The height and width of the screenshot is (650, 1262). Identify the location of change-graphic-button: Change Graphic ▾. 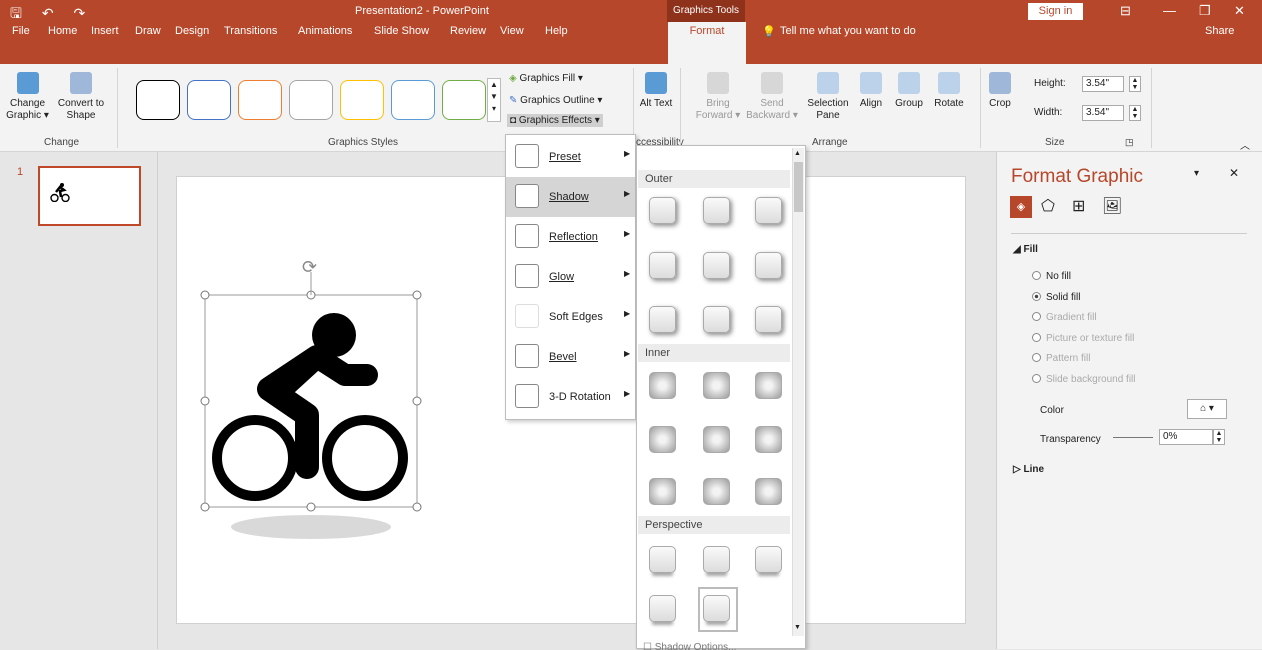
(27, 97).